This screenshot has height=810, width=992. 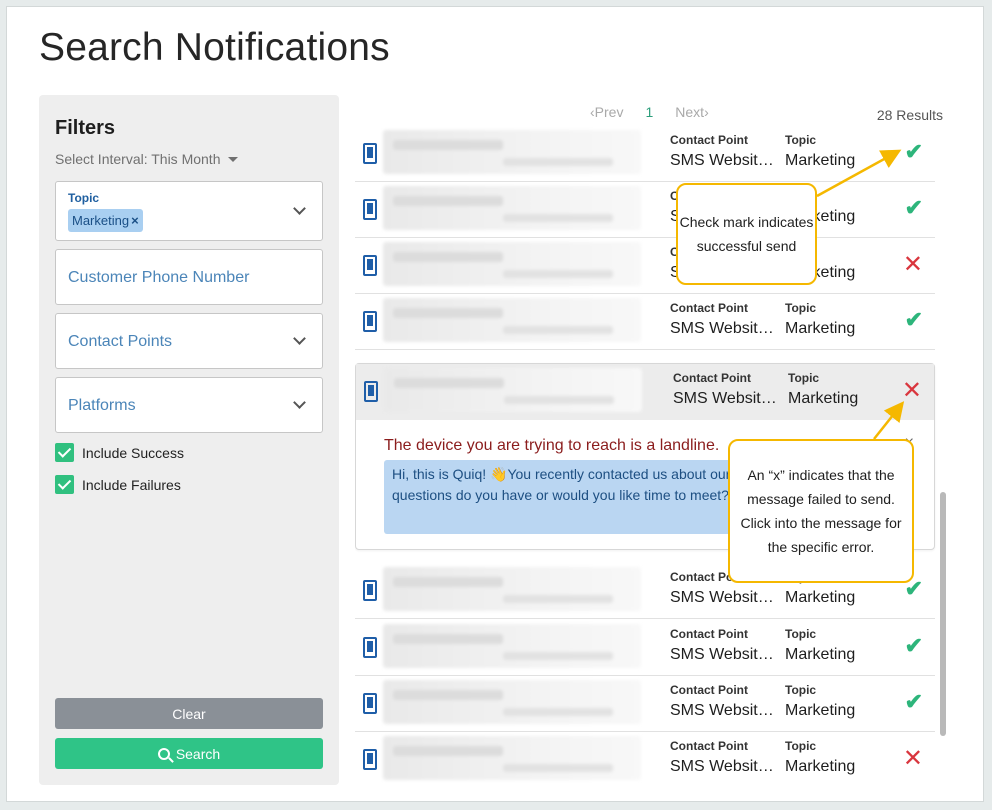 What do you see at coordinates (233, 159) in the screenshot?
I see `caret-down-icon` at bounding box center [233, 159].